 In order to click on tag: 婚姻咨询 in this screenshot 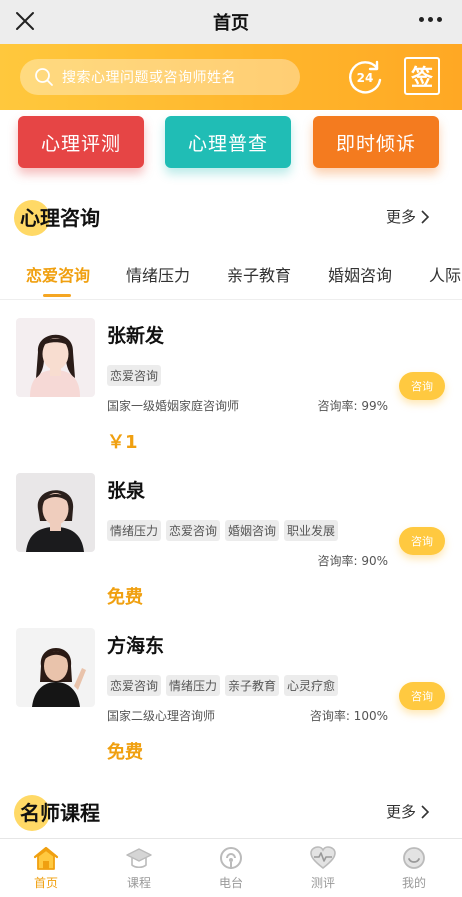, I will do `click(252, 530)`.